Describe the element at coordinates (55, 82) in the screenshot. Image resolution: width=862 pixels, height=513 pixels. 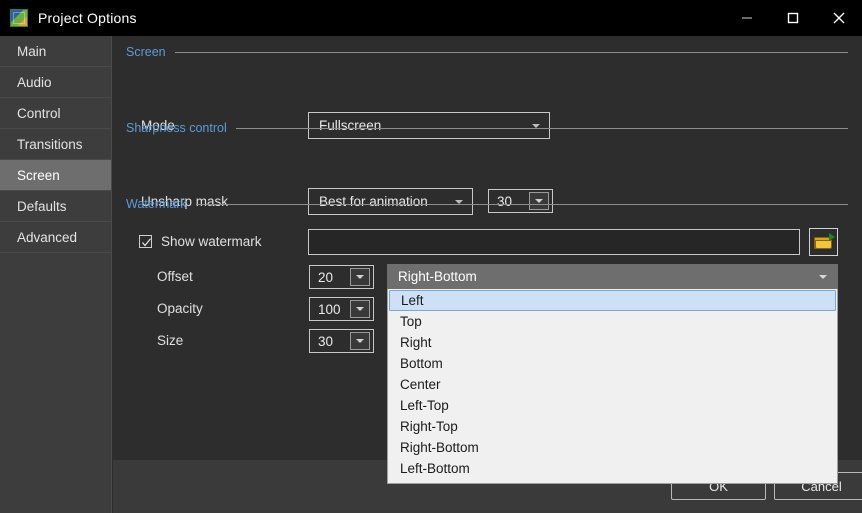
I see `sidebar-item-audio: Audio` at that location.